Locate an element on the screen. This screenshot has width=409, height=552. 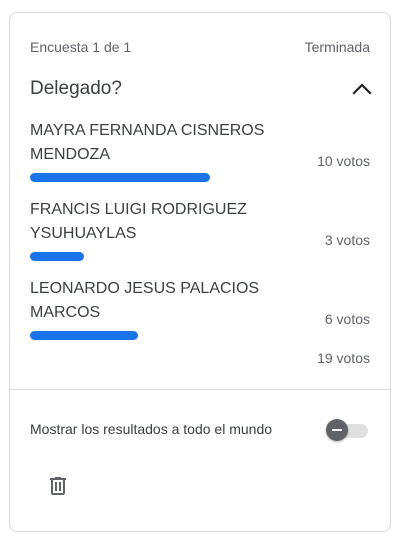
option-votes: 10 votos is located at coordinates (343, 161).